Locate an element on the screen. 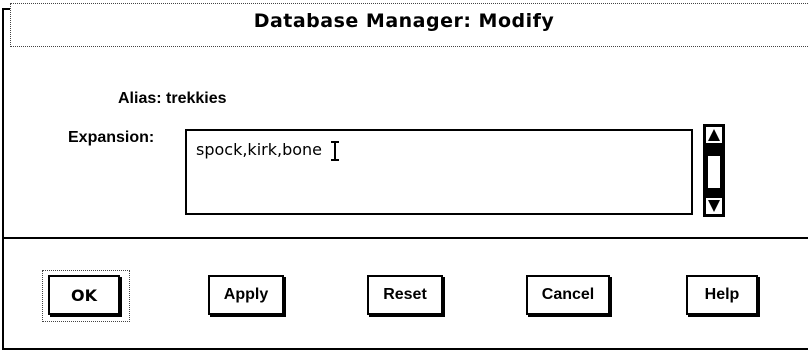 The image size is (808, 358). frame-left-edge is located at coordinates (3, 180).